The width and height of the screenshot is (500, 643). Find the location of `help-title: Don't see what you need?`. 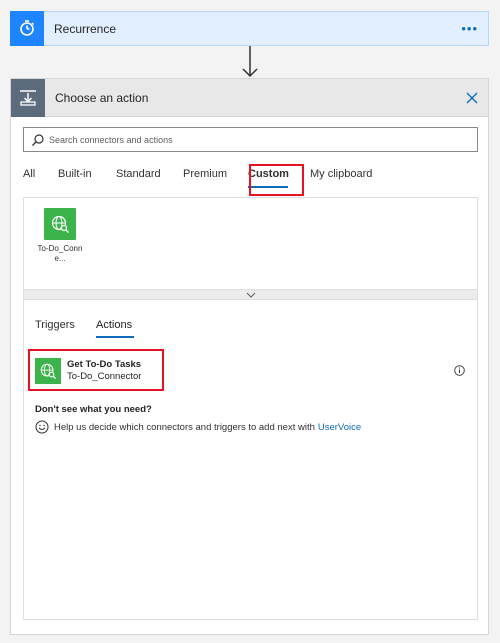

help-title: Don't see what you need? is located at coordinates (93, 409).